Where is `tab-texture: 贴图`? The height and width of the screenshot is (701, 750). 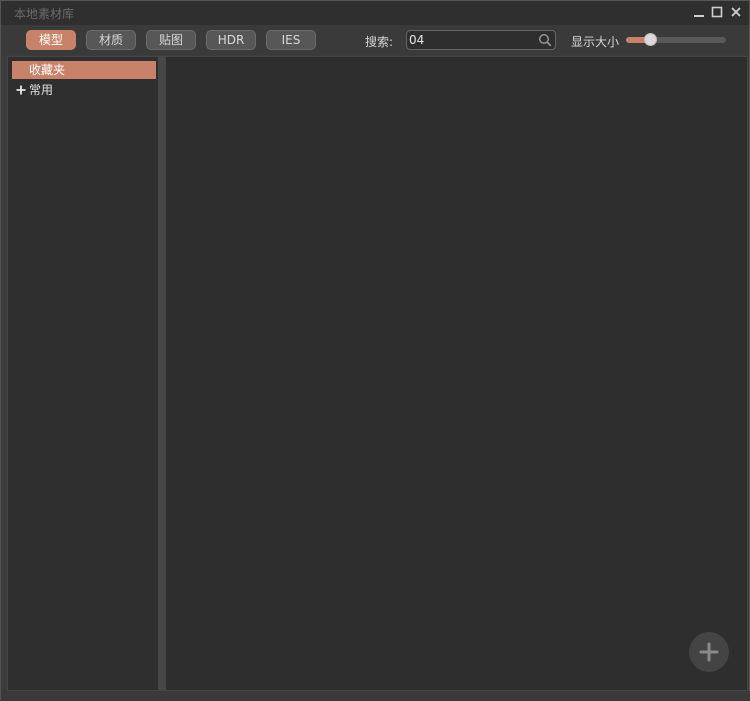
tab-texture: 贴图 is located at coordinates (171, 40).